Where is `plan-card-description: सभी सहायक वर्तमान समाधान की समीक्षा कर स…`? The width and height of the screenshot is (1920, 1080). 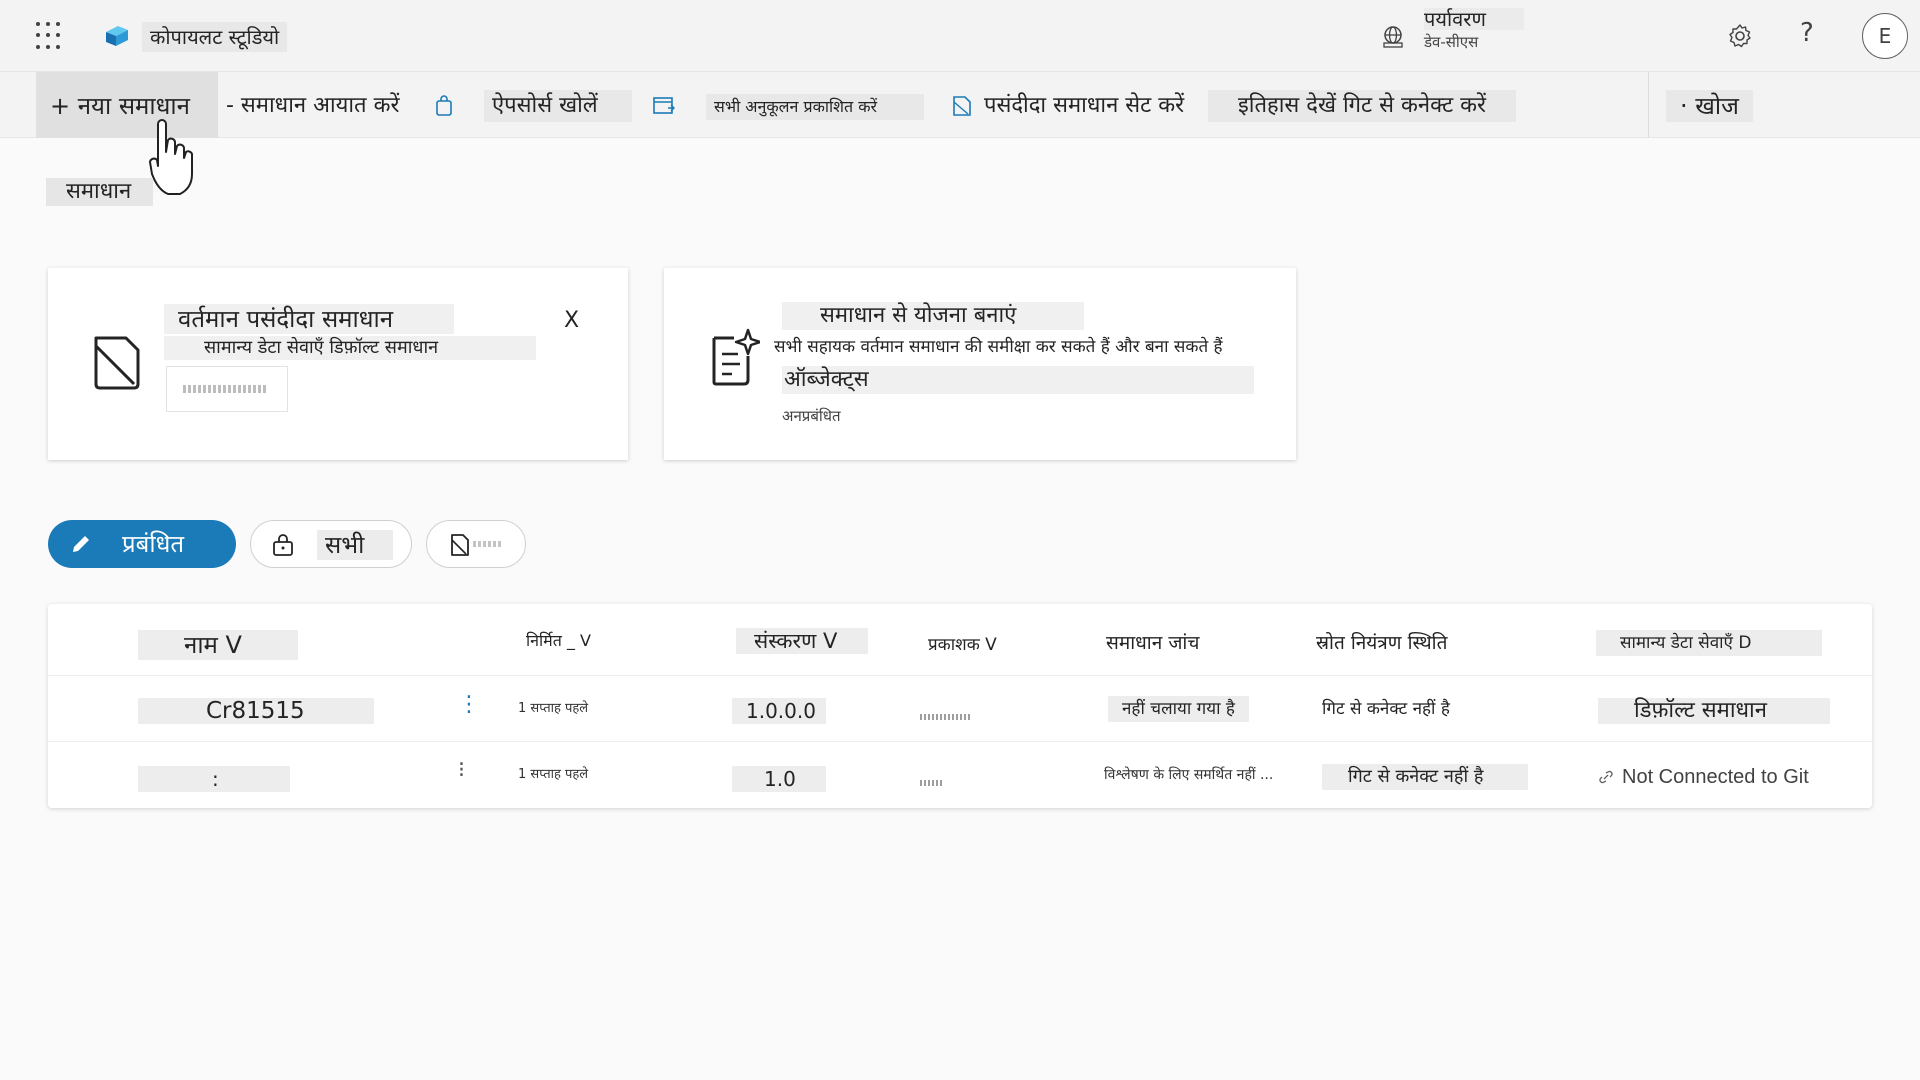 plan-card-description: सभी सहायक वर्तमान समाधान की समीक्षा कर स… is located at coordinates (998, 347).